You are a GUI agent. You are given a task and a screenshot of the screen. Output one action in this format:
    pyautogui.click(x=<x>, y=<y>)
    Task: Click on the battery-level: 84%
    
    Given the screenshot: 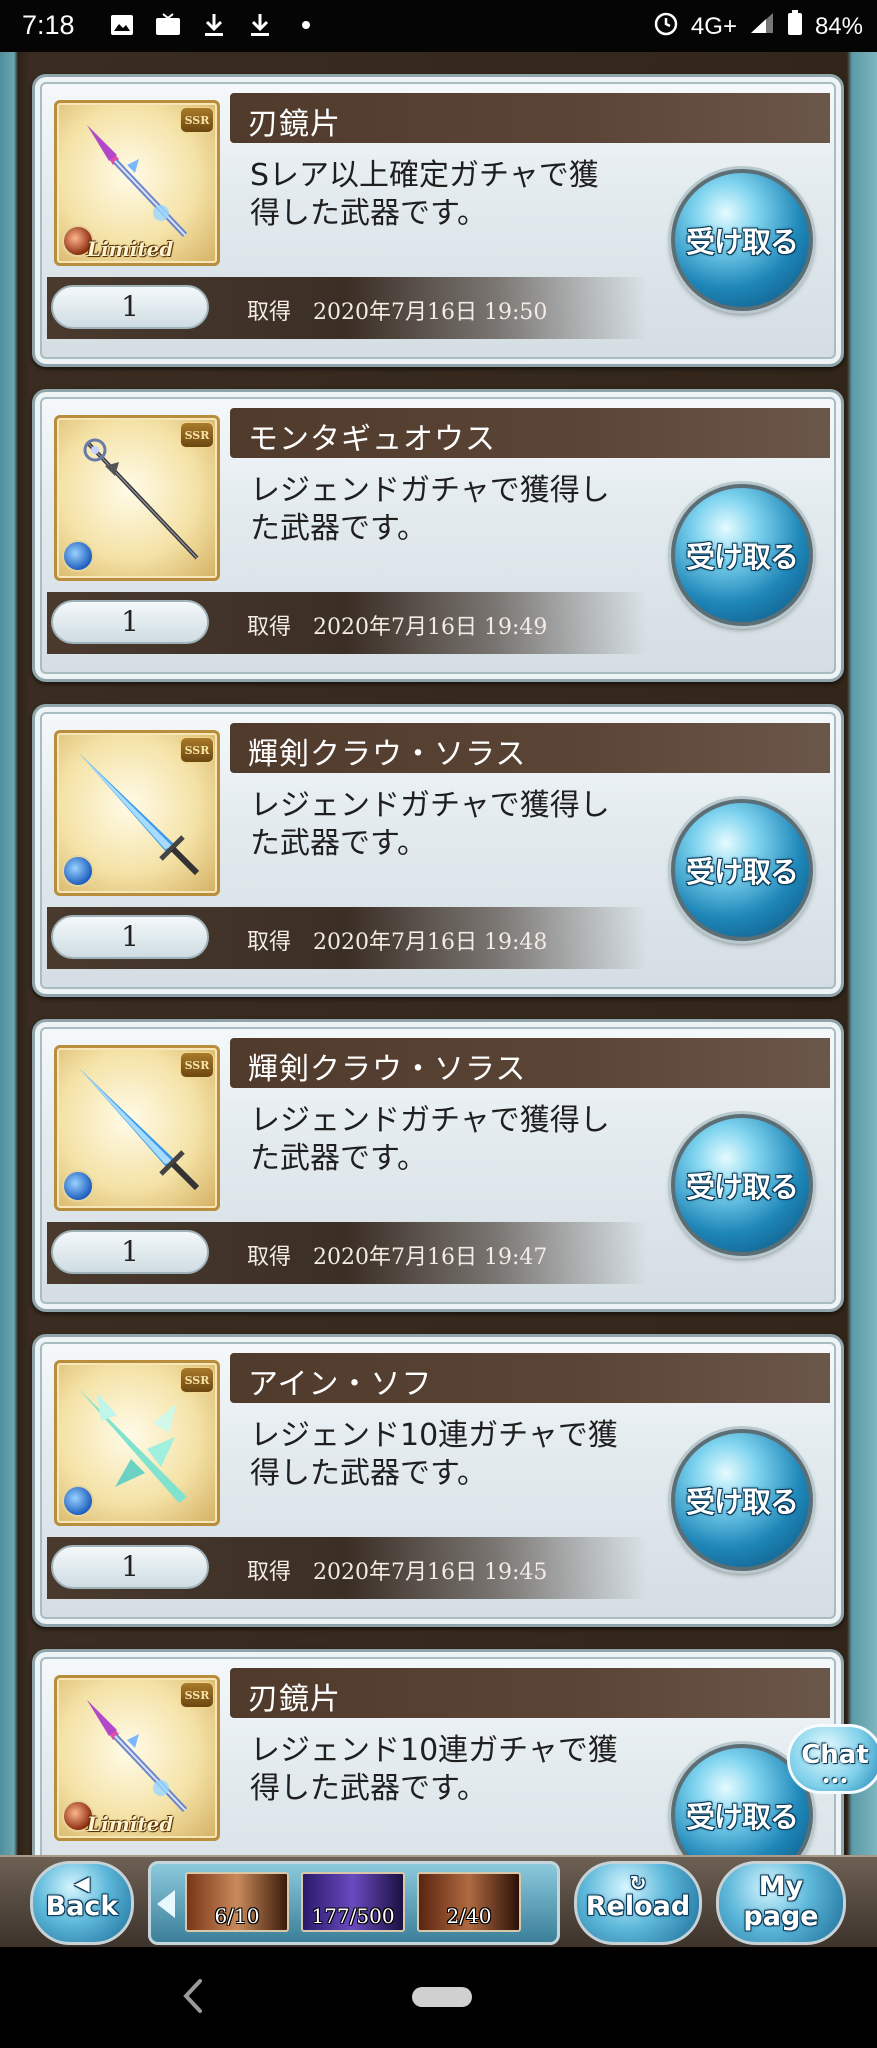 What is the action you would take?
    pyautogui.click(x=838, y=26)
    